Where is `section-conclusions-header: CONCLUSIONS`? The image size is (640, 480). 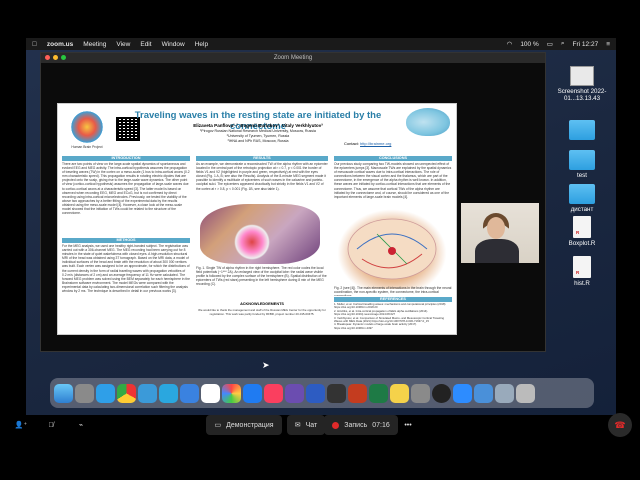
section-conclusions-header: CONCLUSIONS is located at coordinates (393, 158).